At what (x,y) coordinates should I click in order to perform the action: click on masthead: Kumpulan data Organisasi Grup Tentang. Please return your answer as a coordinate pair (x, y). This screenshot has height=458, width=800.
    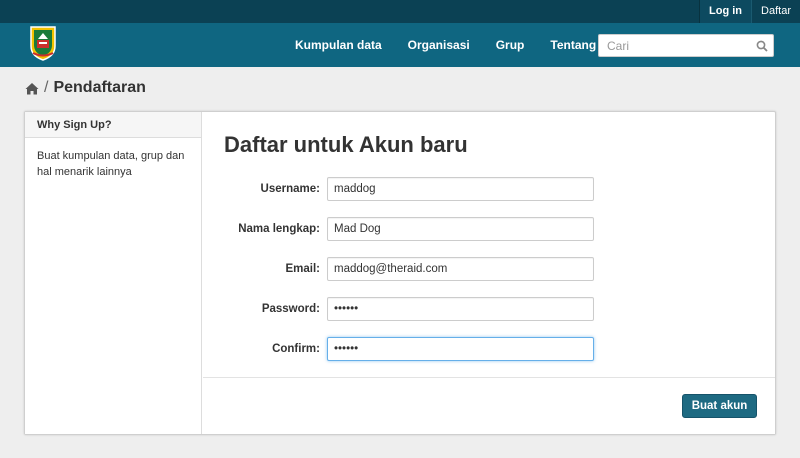
    Looking at the image, I should click on (400, 45).